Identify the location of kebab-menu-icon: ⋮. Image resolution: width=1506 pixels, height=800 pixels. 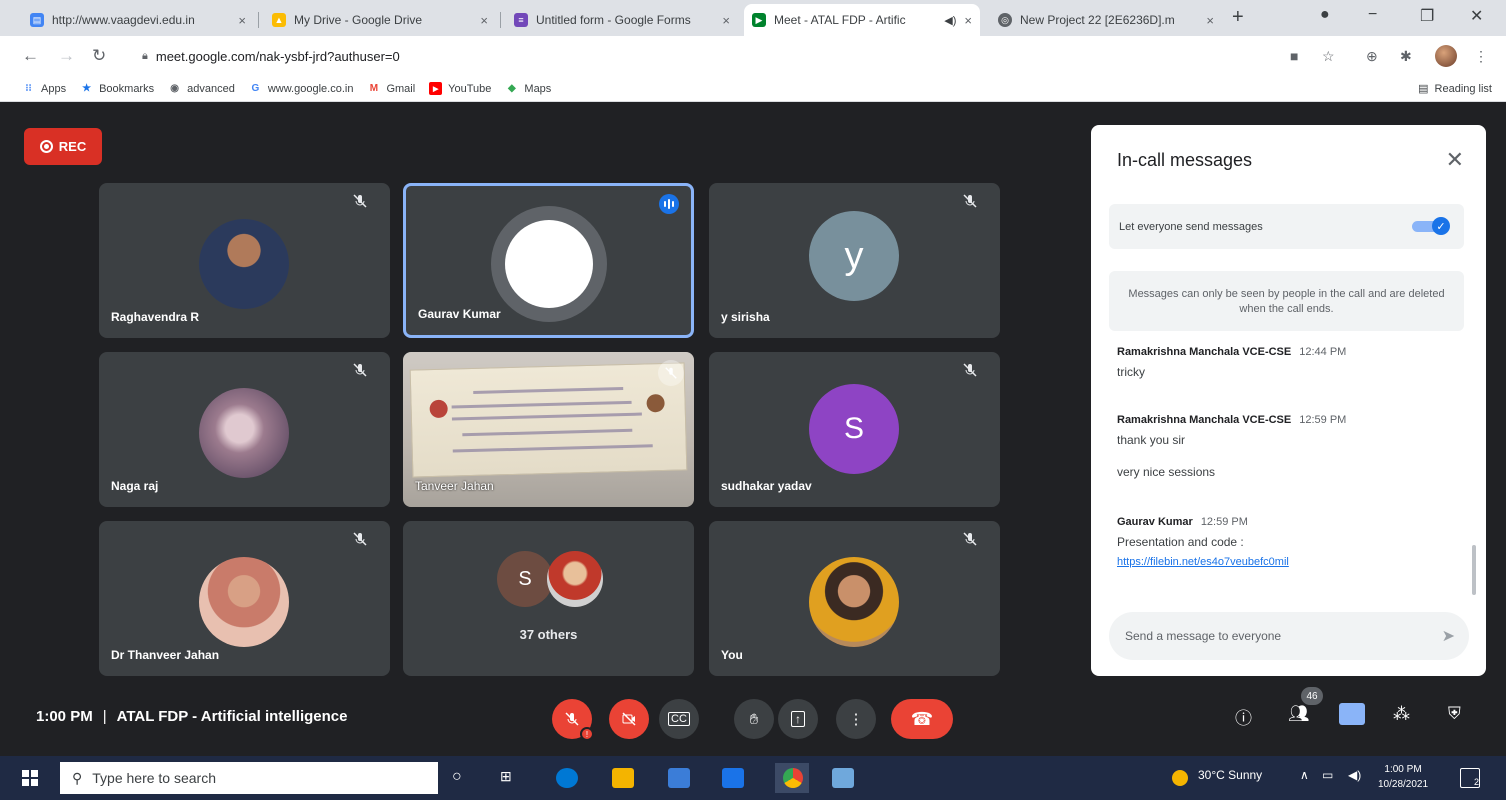
(1481, 56).